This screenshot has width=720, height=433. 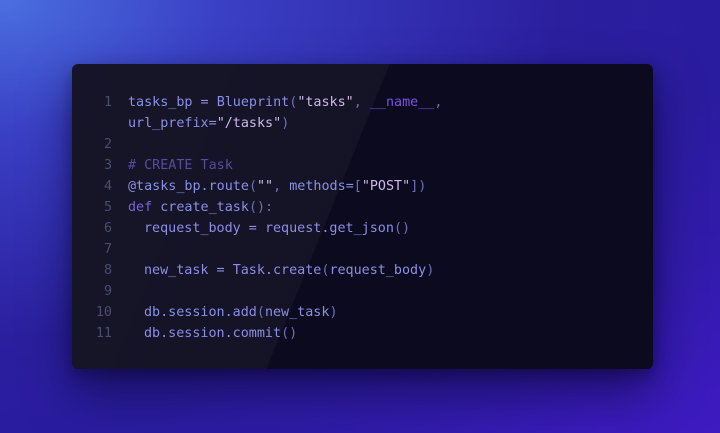 I want to click on code-text: tasks_bp = Blueprint("tasks", __name__,, so click(x=285, y=102).